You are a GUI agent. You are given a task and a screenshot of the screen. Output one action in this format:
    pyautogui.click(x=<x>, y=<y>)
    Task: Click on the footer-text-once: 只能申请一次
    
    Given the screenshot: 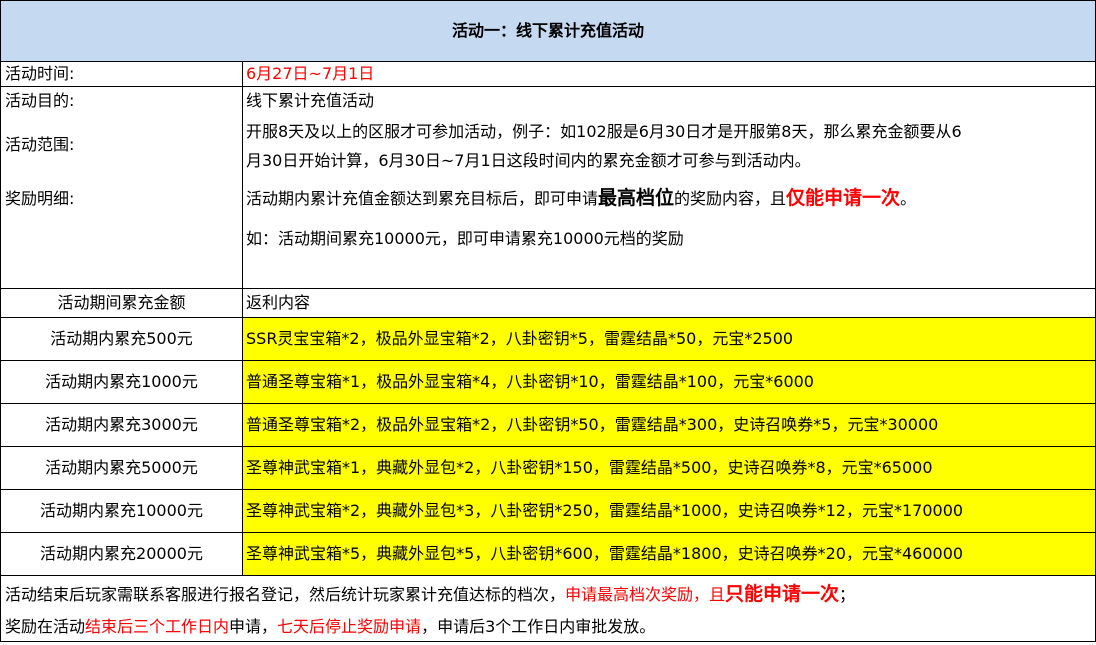 What is the action you would take?
    pyautogui.click(x=782, y=594)
    